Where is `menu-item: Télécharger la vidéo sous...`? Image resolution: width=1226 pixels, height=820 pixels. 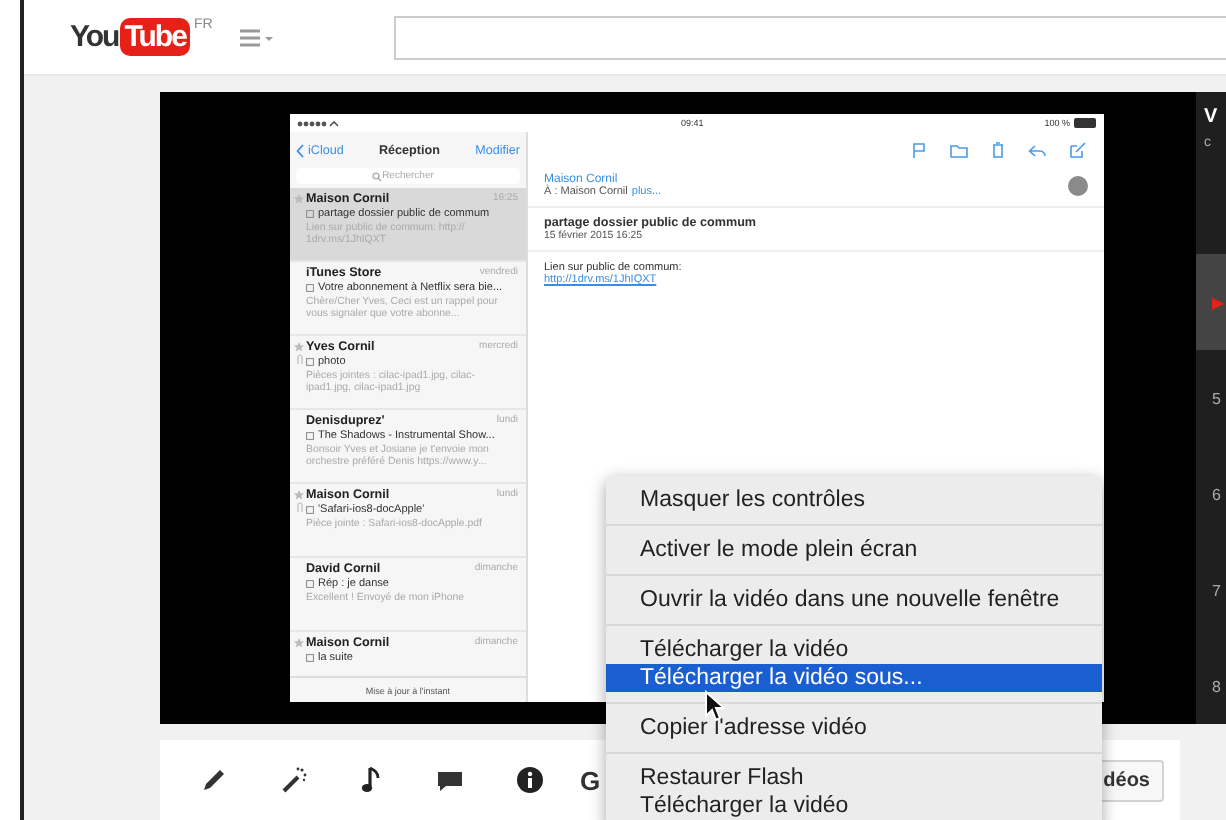
menu-item: Télécharger la vidéo sous... is located at coordinates (854, 678).